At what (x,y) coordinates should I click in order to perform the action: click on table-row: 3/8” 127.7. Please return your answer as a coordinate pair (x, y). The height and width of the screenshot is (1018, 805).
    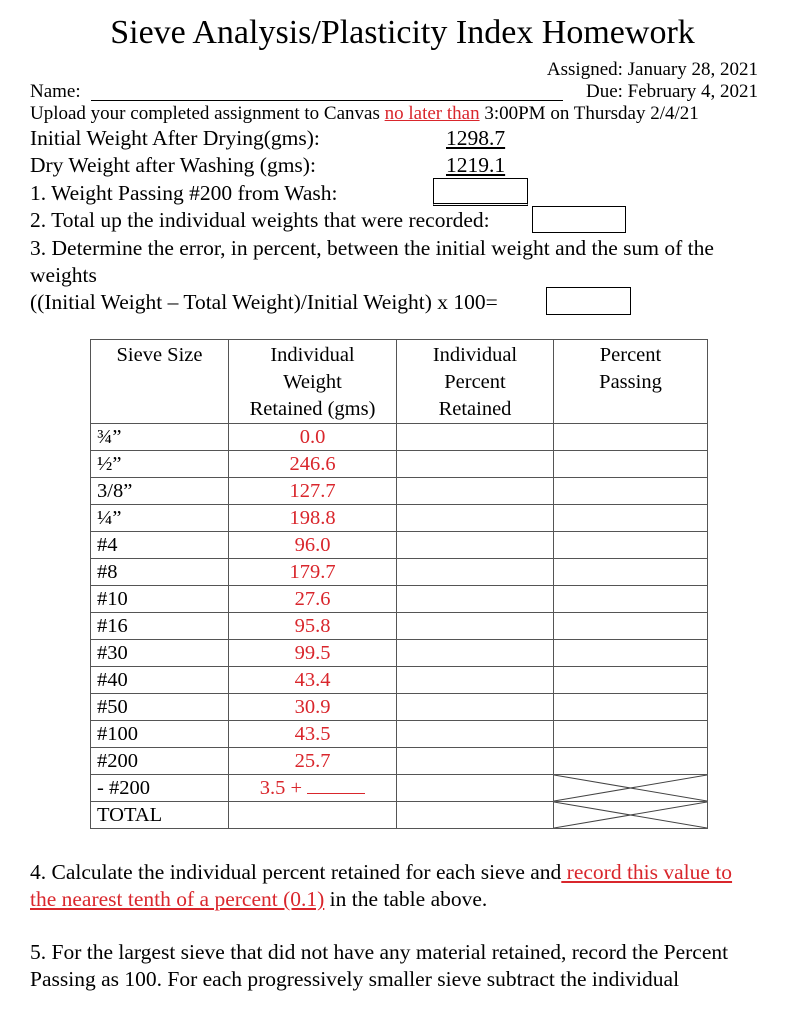
    Looking at the image, I should click on (399, 491).